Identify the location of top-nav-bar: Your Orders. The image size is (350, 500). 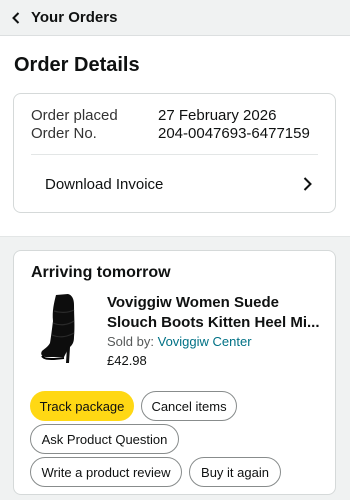
(175, 18).